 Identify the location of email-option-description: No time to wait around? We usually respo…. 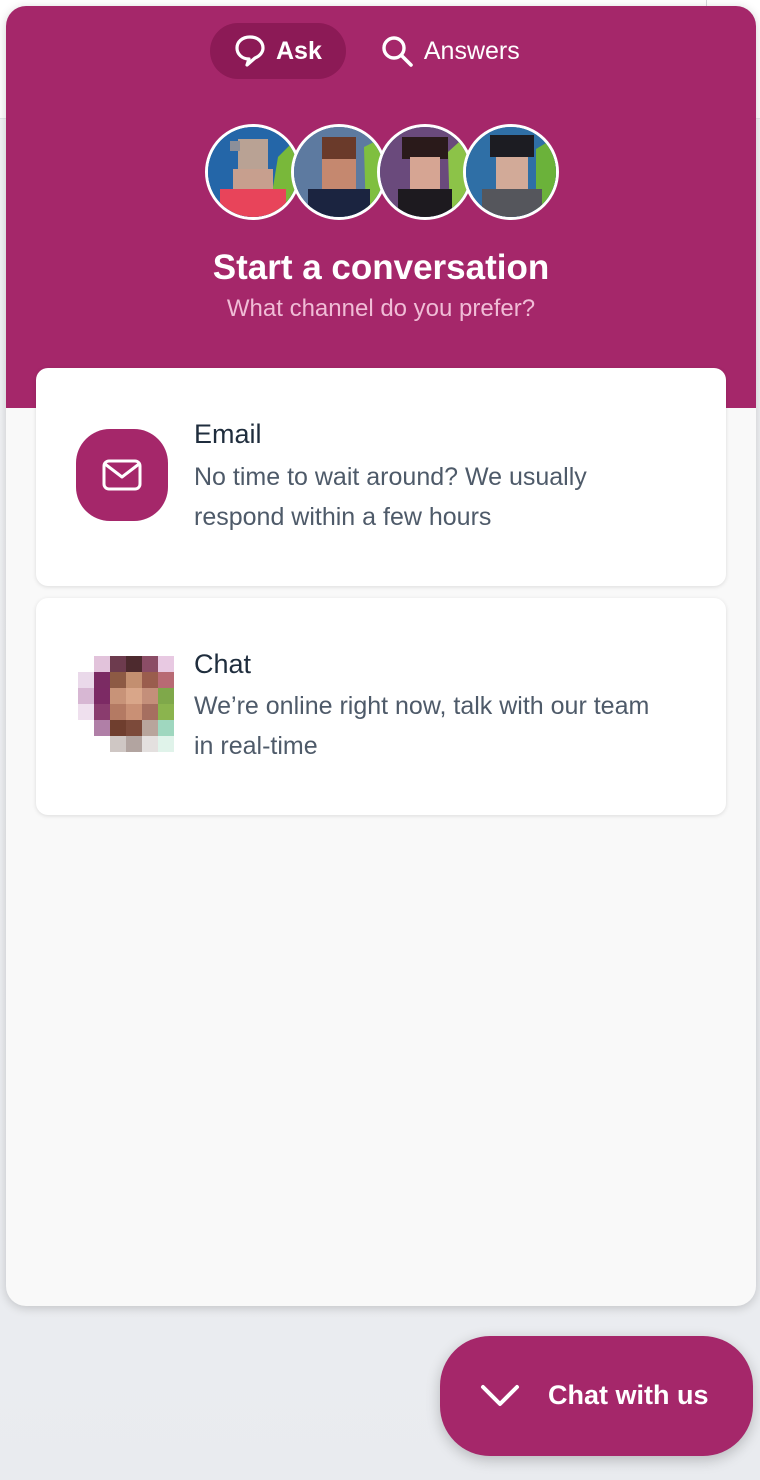
(390, 497).